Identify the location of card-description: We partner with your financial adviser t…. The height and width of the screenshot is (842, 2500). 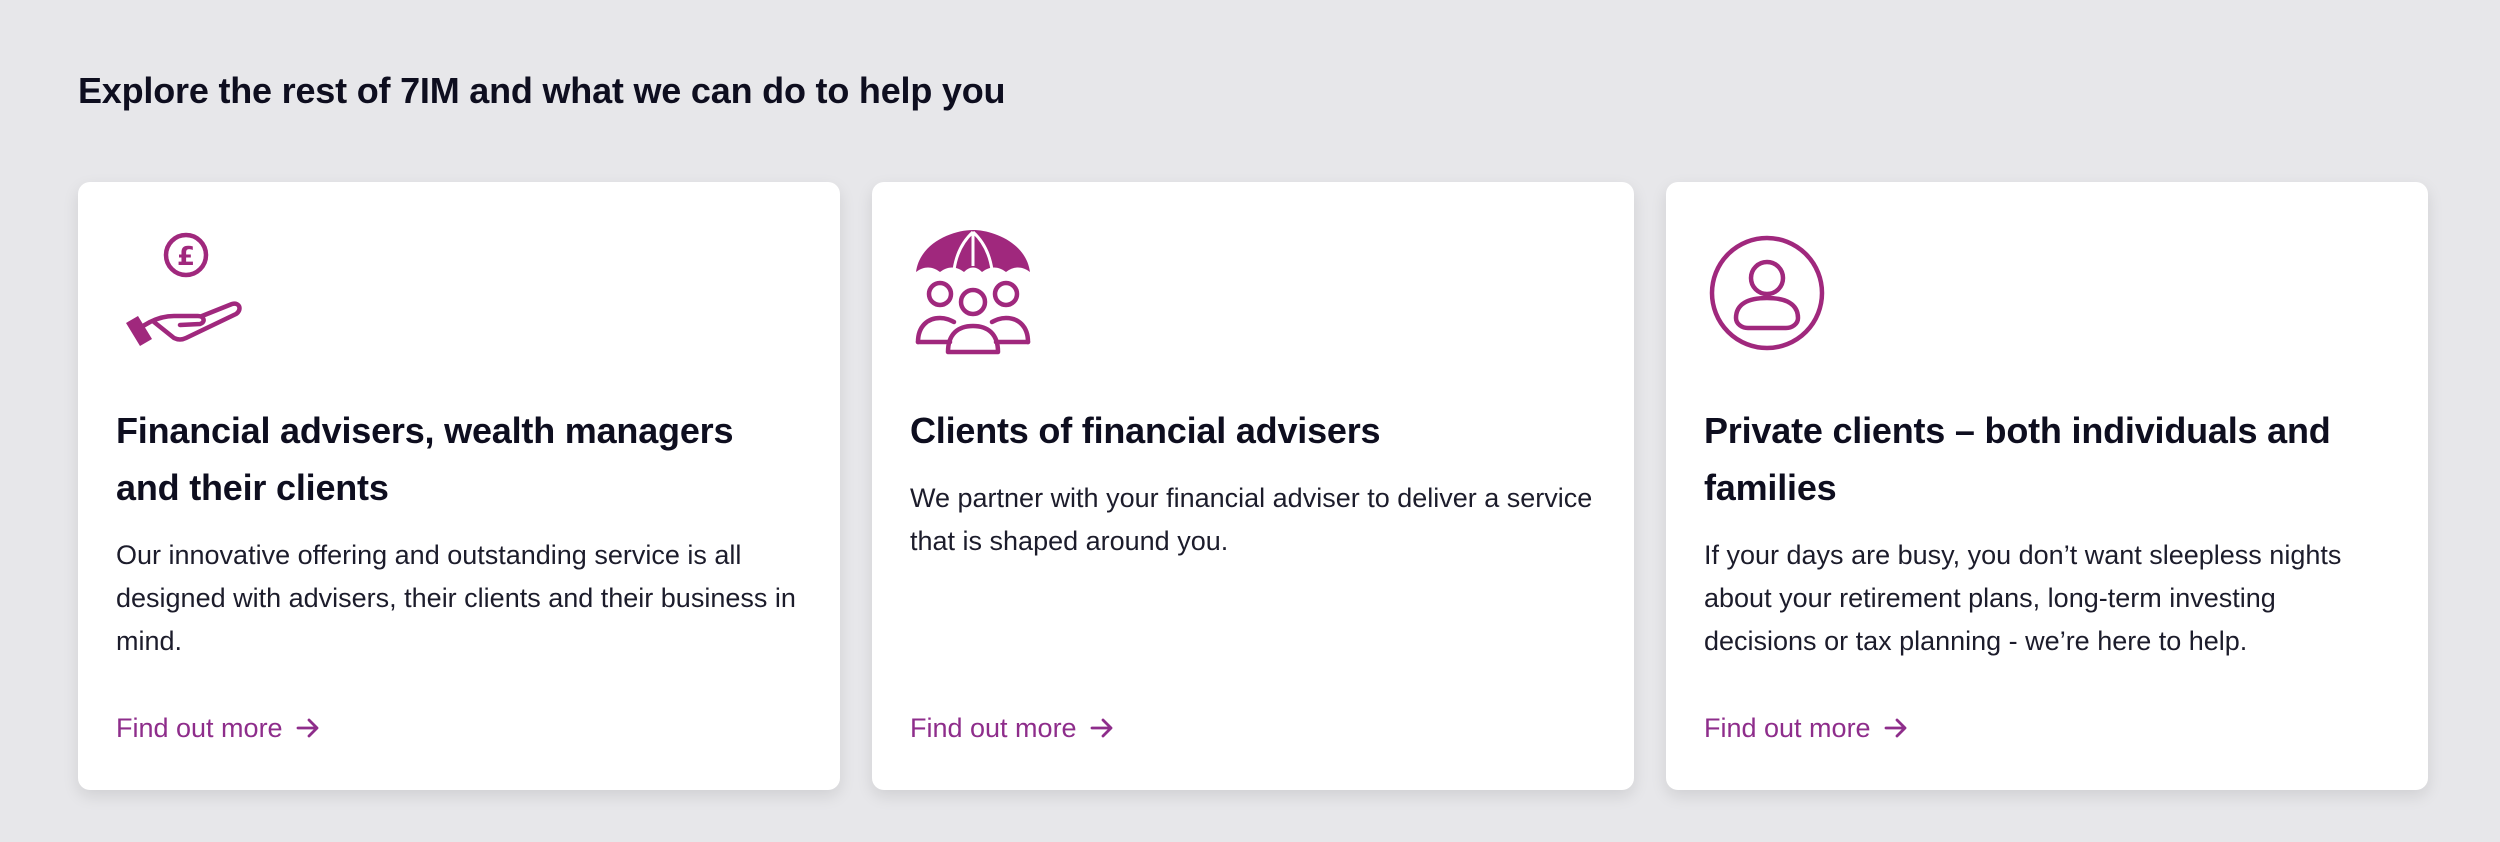
(1251, 519).